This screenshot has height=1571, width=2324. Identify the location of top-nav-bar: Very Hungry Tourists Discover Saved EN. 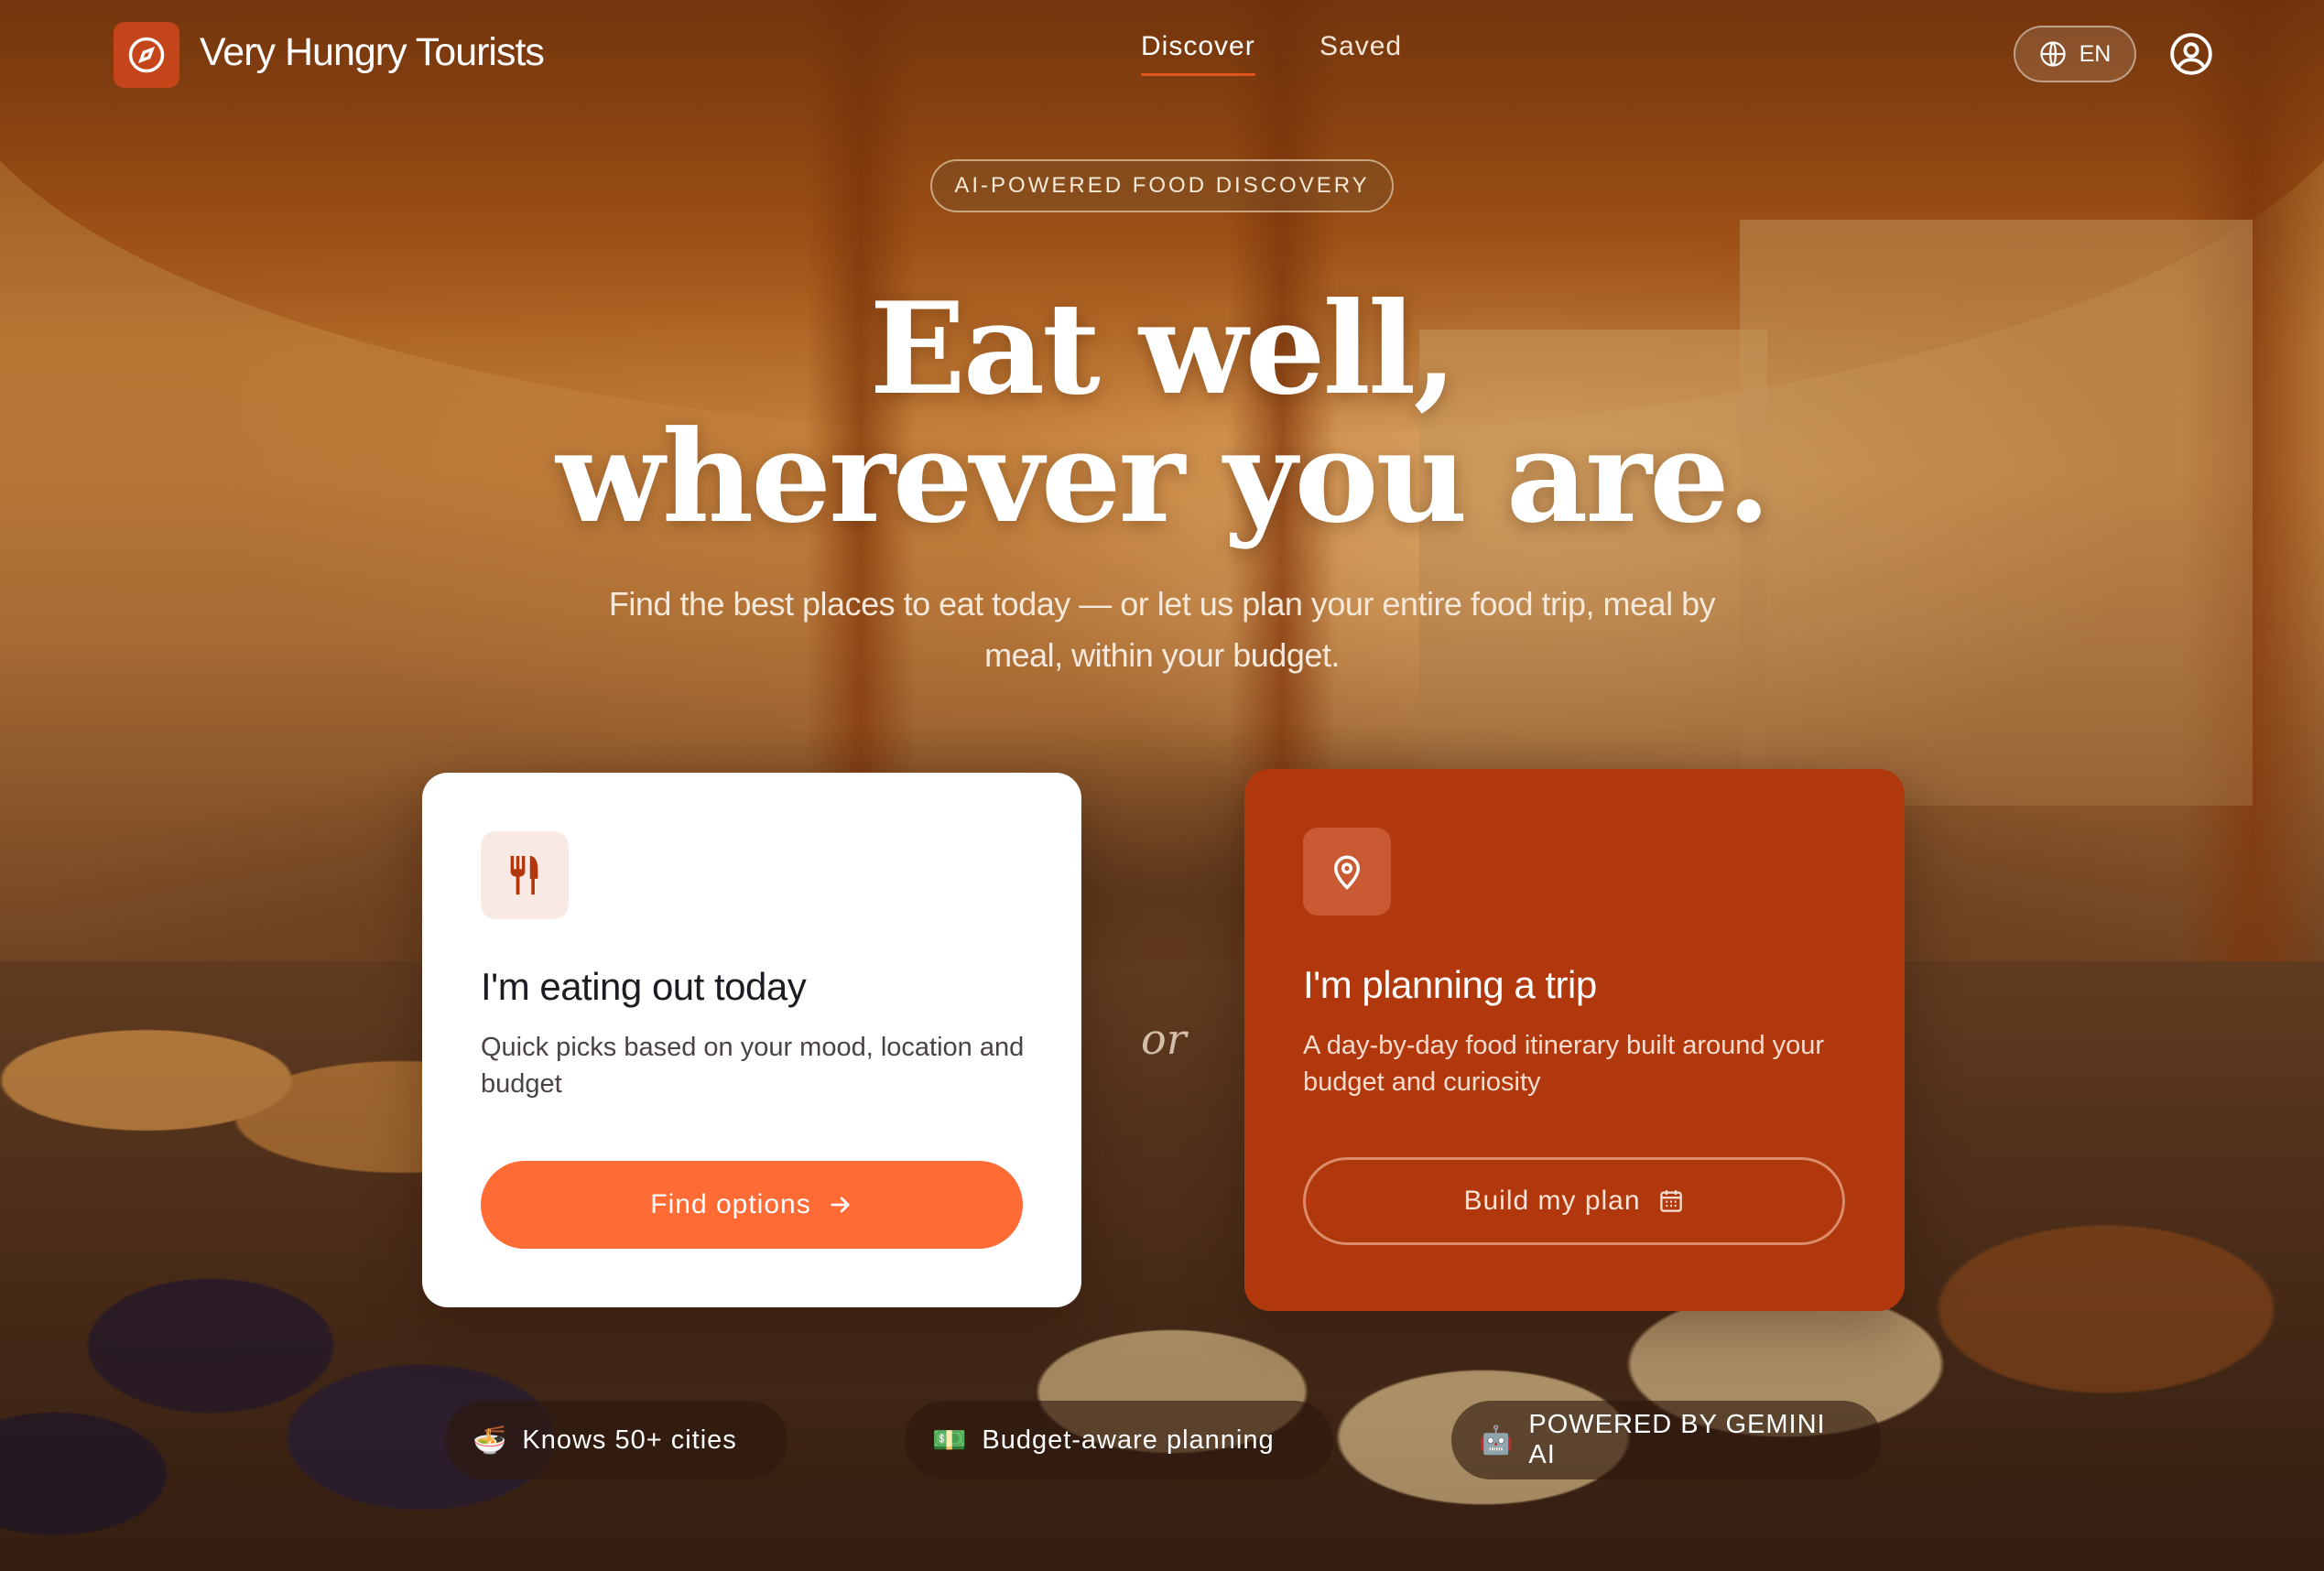
(1162, 57).